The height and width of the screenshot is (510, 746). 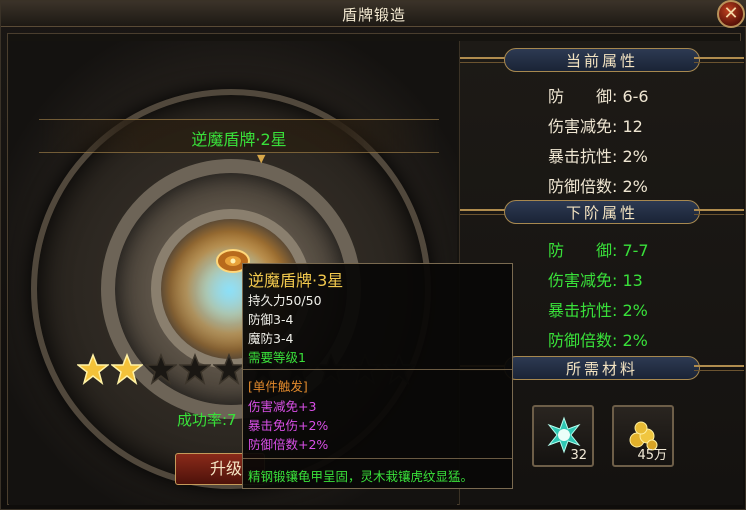 I want to click on tooltip-description: 精钢锻镶龟甲呈固，灵木栽镶虎纹显猛。, so click(x=361, y=476).